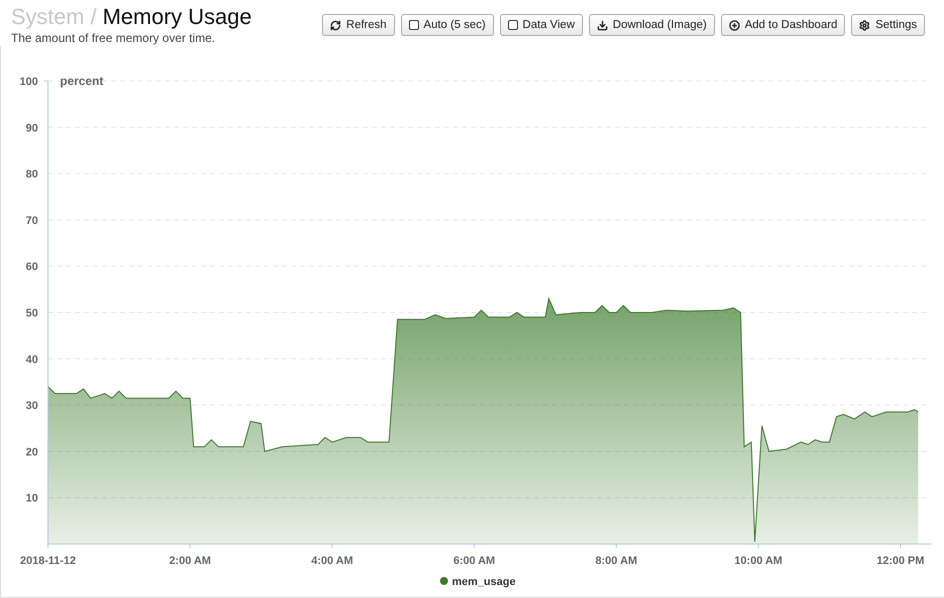  Describe the element at coordinates (336, 25) in the screenshot. I see `refresh-icon` at that location.